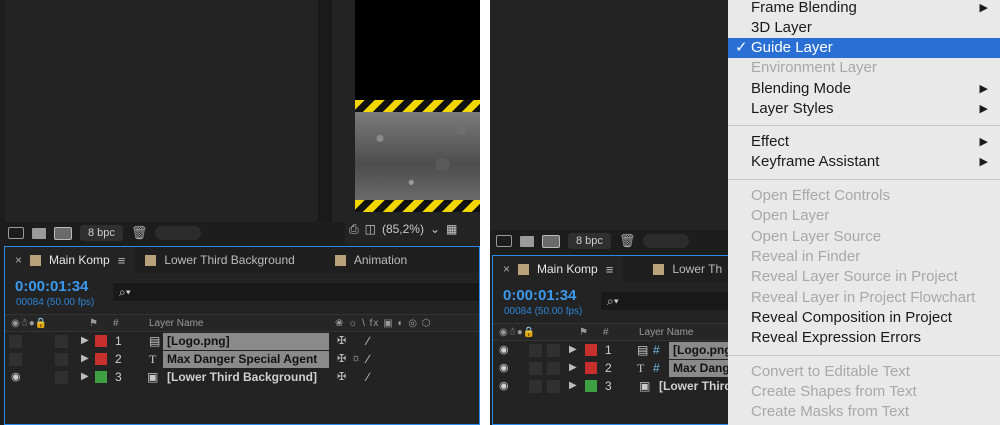  I want to click on layer-row: ◉ ▶ 1 ▤ # [Logo.png], so click(618, 350).